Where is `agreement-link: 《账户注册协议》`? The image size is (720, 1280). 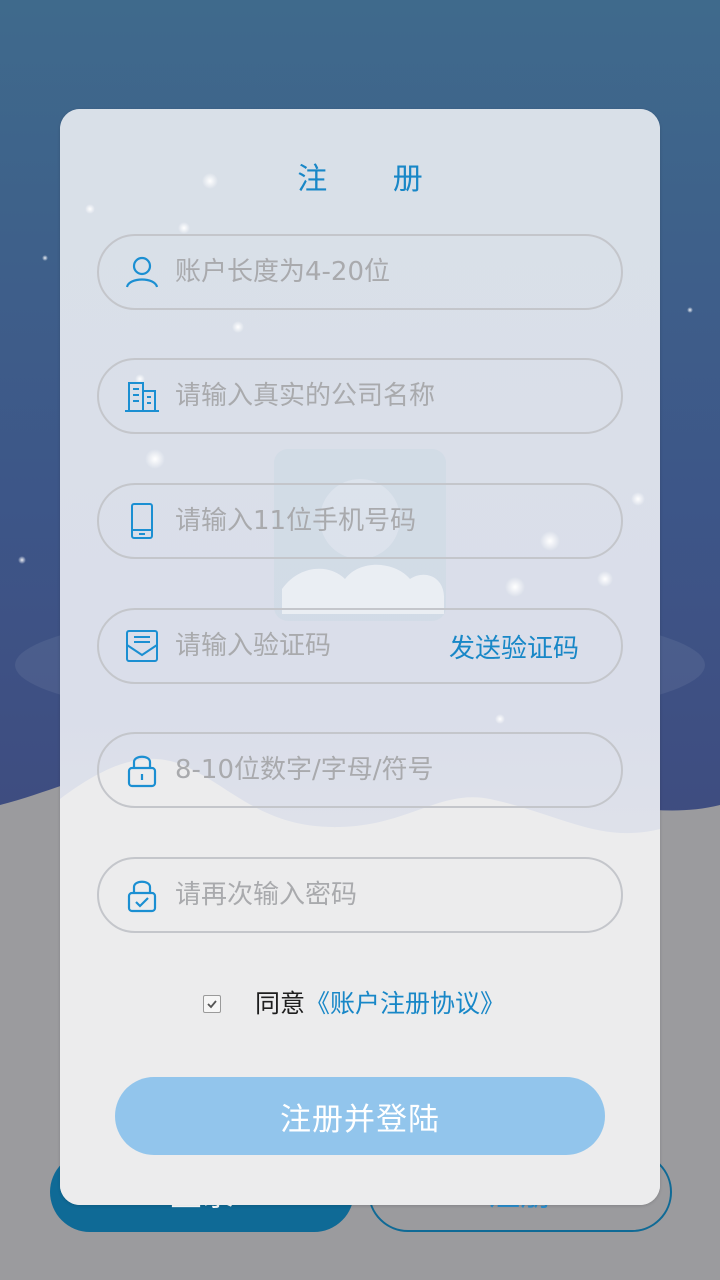 agreement-link: 《账户注册协议》 is located at coordinates (405, 1002).